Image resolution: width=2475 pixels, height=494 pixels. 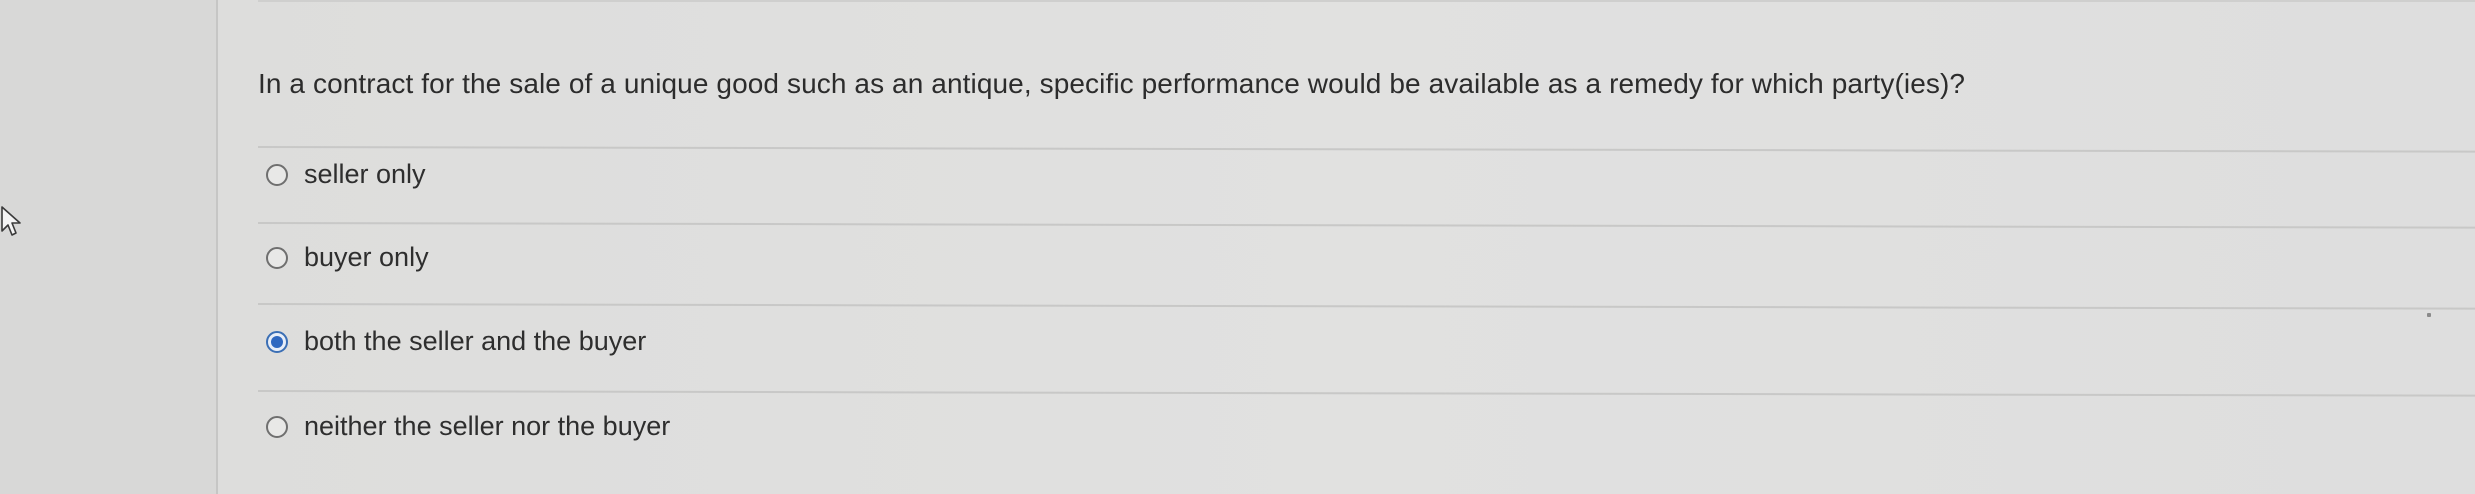 What do you see at coordinates (277, 341) in the screenshot?
I see `radio-button-selected` at bounding box center [277, 341].